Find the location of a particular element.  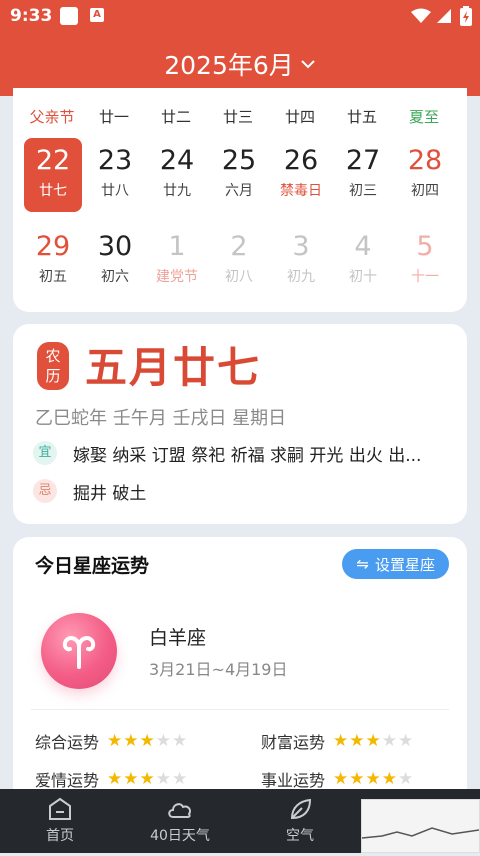

day-number: 1 is located at coordinates (177, 246).